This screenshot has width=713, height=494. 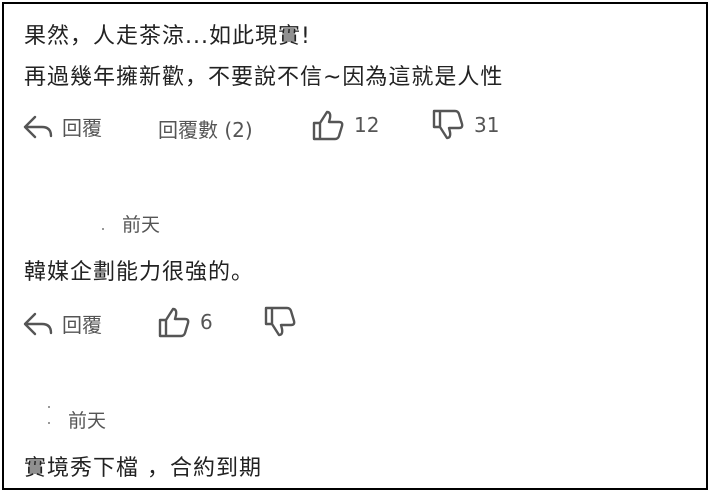 I want to click on like-button: 6, so click(x=184, y=322).